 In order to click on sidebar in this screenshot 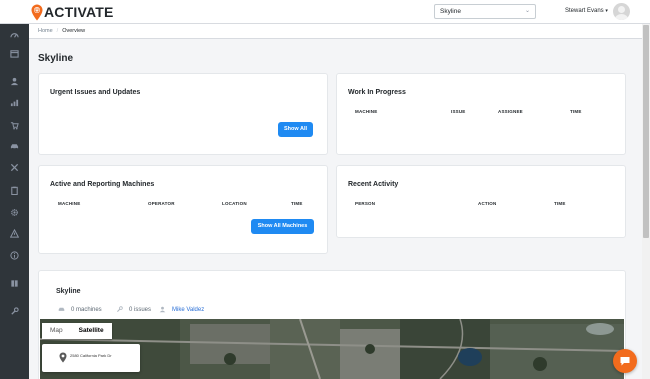, I will do `click(14, 189)`.